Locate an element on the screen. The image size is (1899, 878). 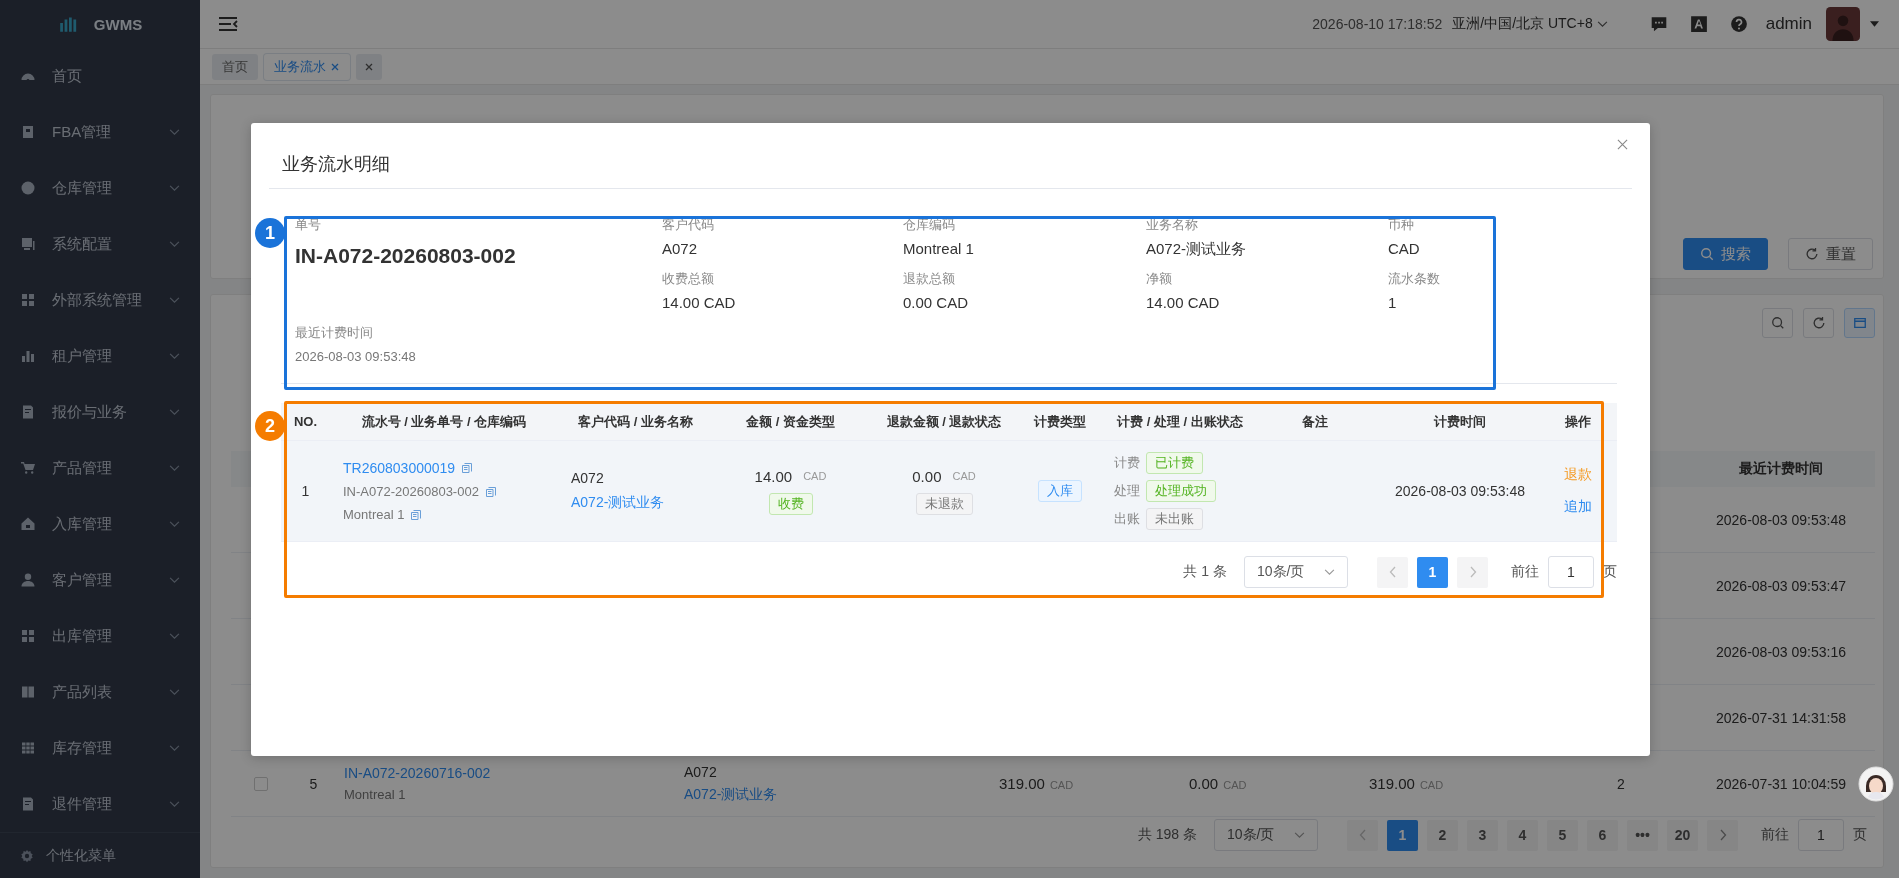
close-all-button is located at coordinates (369, 66).